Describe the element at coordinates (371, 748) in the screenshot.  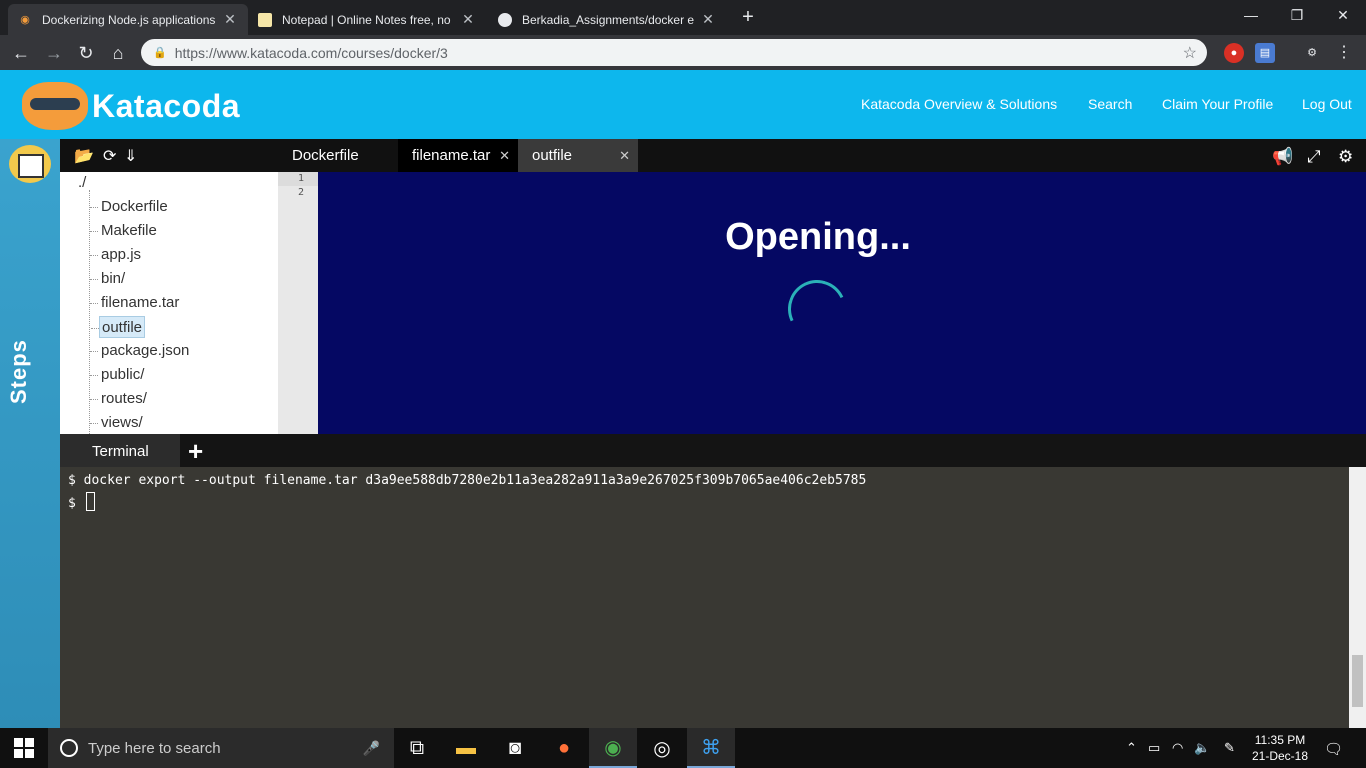
I see `microphone-icon: 🎤` at that location.